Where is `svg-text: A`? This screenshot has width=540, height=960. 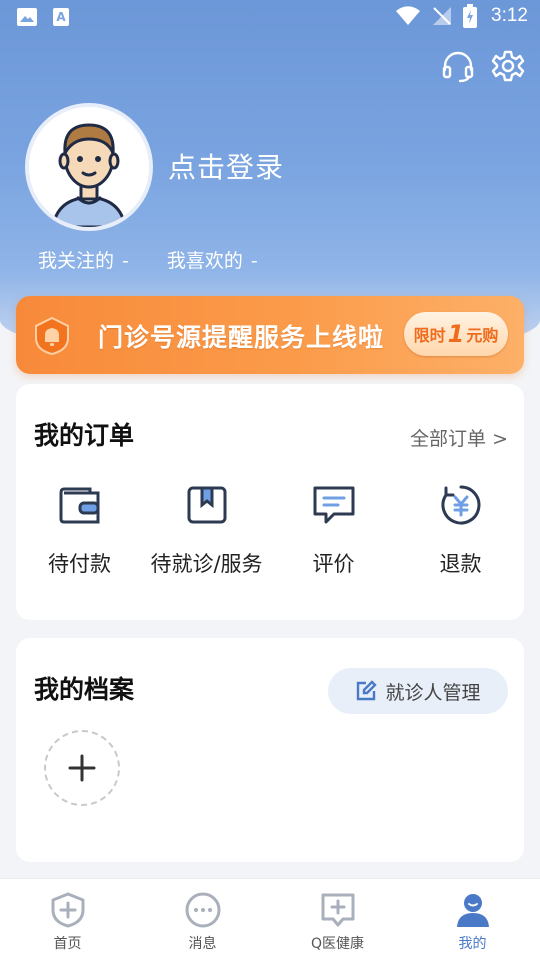
svg-text: A is located at coordinates (61, 17).